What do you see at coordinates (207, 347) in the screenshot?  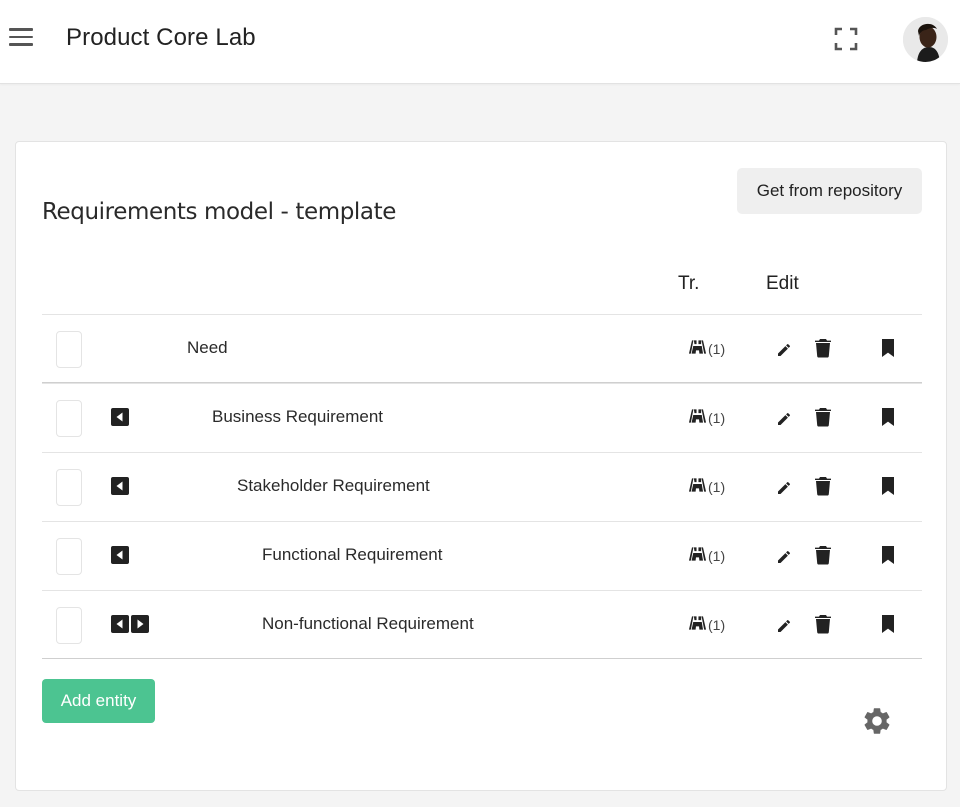 I see `entity-label: Need` at bounding box center [207, 347].